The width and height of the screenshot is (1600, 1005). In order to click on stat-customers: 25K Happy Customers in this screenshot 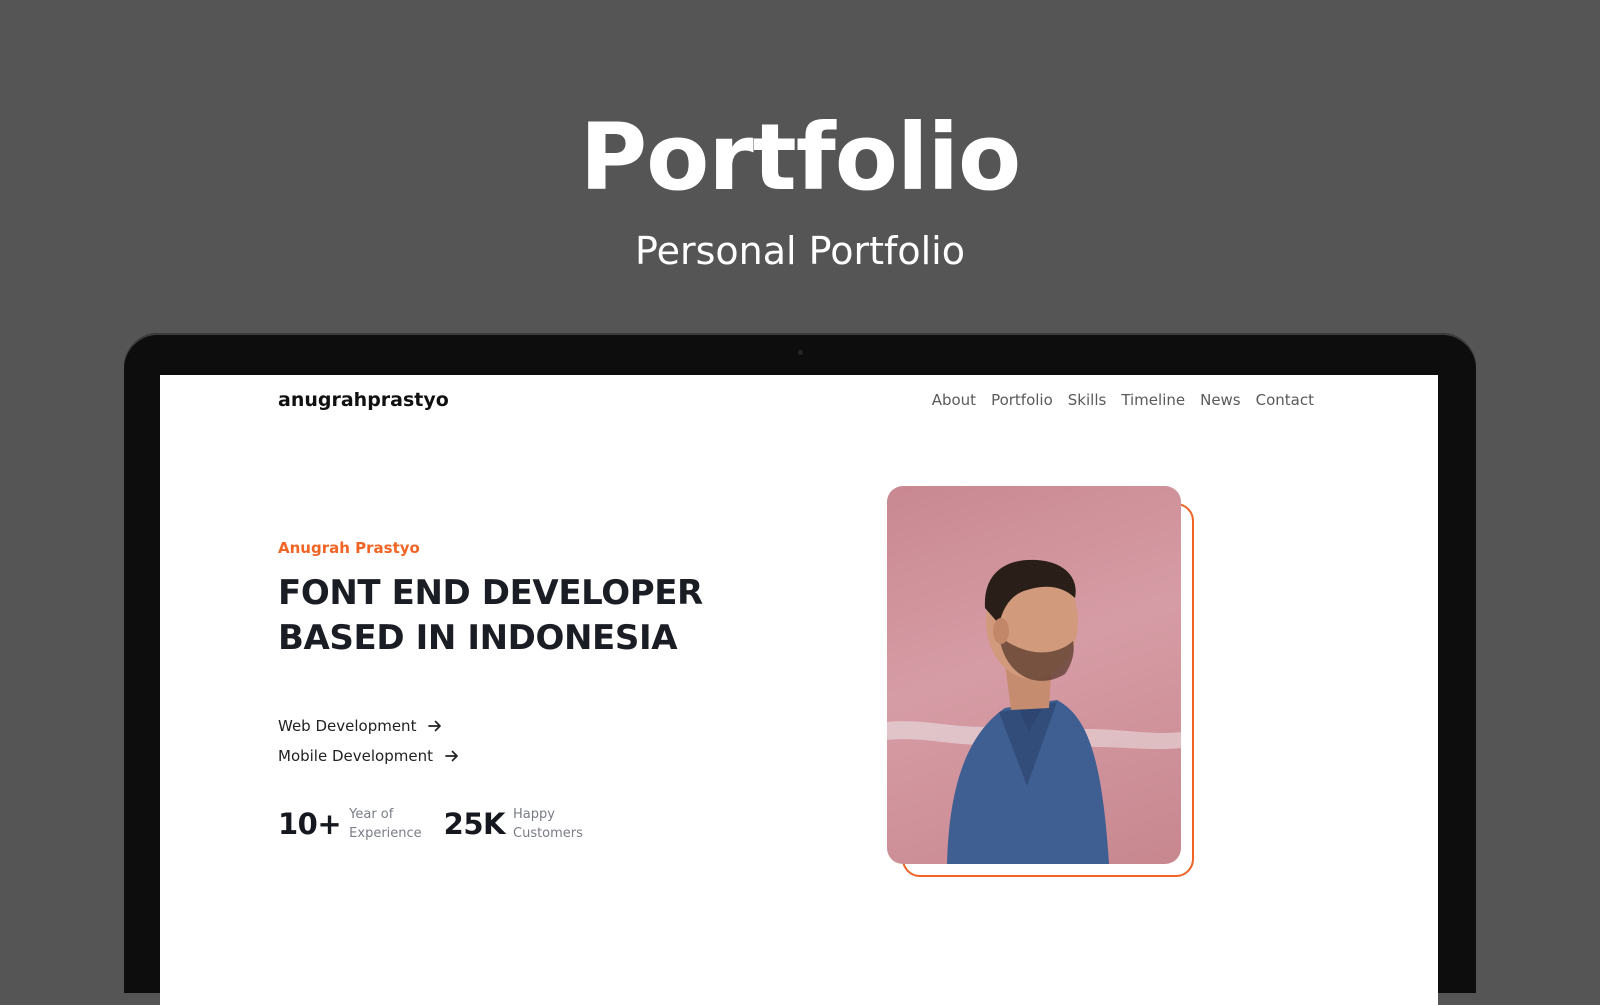, I will do `click(513, 824)`.